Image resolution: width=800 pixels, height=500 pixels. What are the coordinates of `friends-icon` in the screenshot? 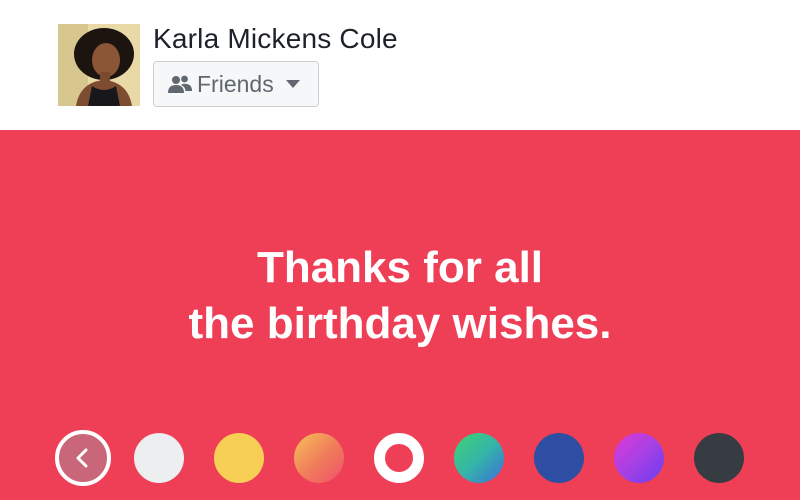 It's located at (180, 84).